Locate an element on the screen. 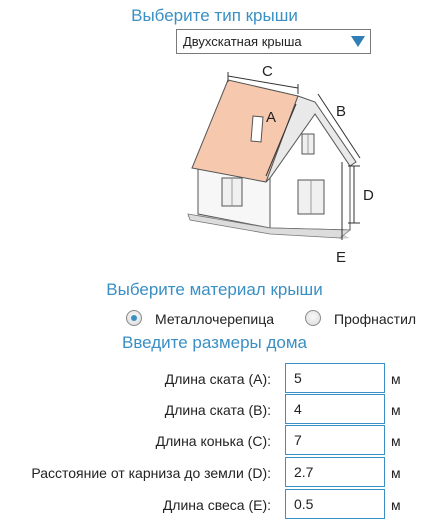  overhang-e-label: Длина свеса (E): is located at coordinates (216, 505).